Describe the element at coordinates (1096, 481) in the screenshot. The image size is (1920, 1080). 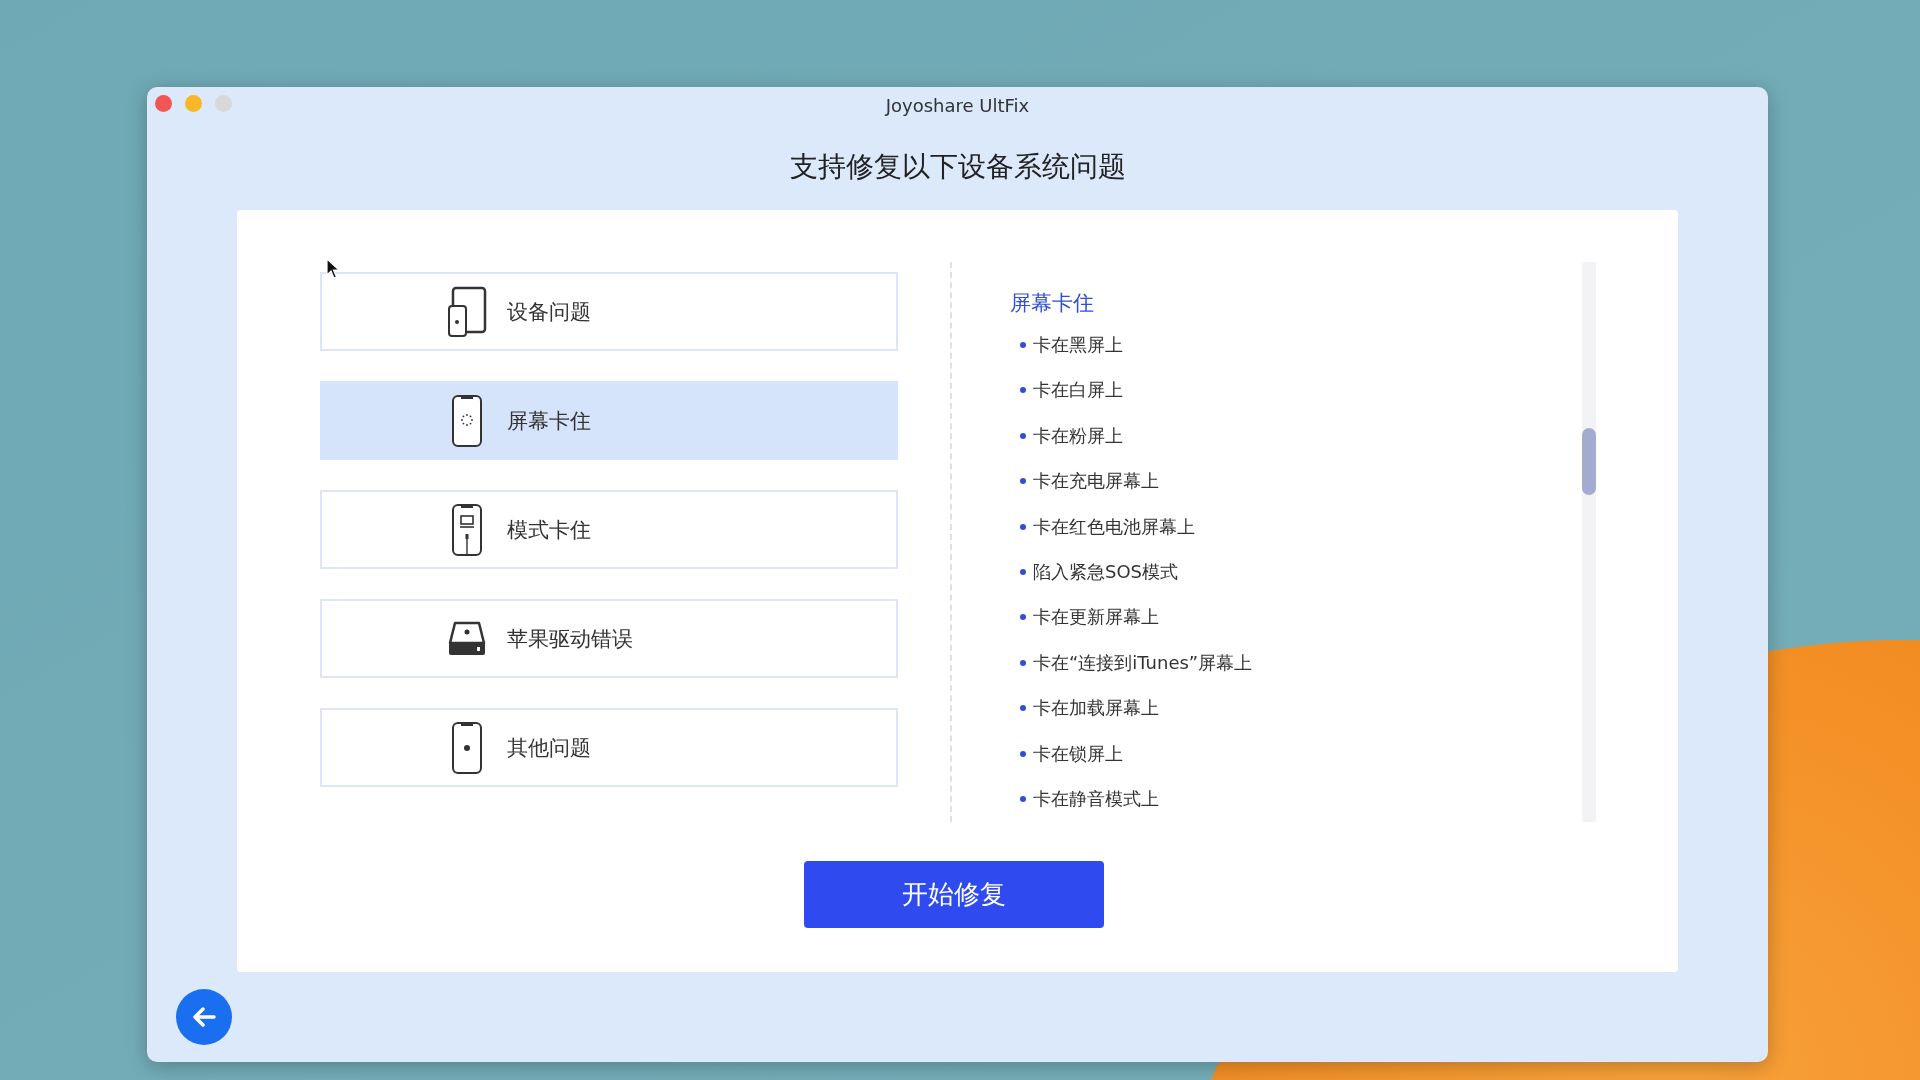
I see `issue-text: 卡在充电屏幕上` at that location.